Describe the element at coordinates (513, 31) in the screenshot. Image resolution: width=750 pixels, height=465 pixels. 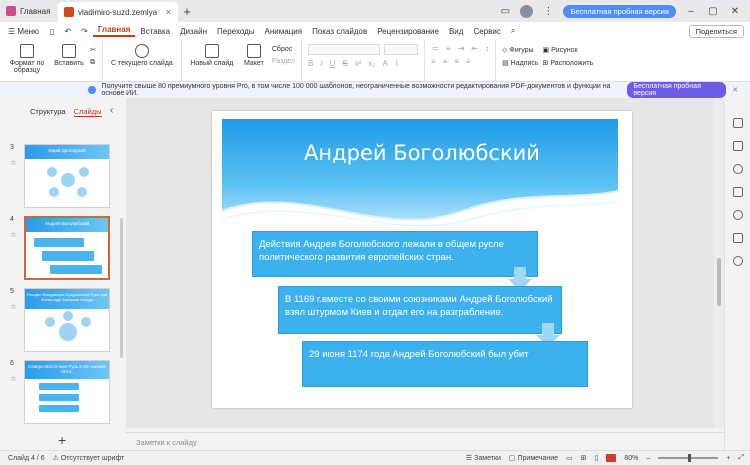
I see `search-icon: ⌕` at that location.